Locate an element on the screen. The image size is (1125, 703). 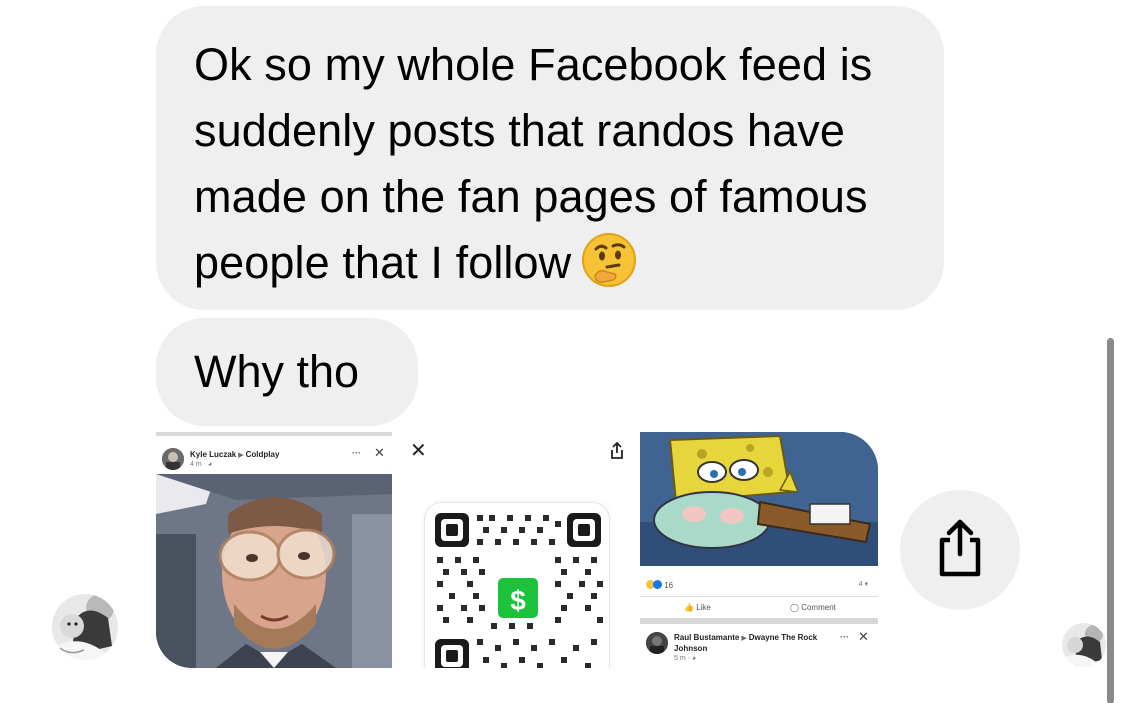
post-page: Dwayne The Rock is located at coordinates (783, 637).